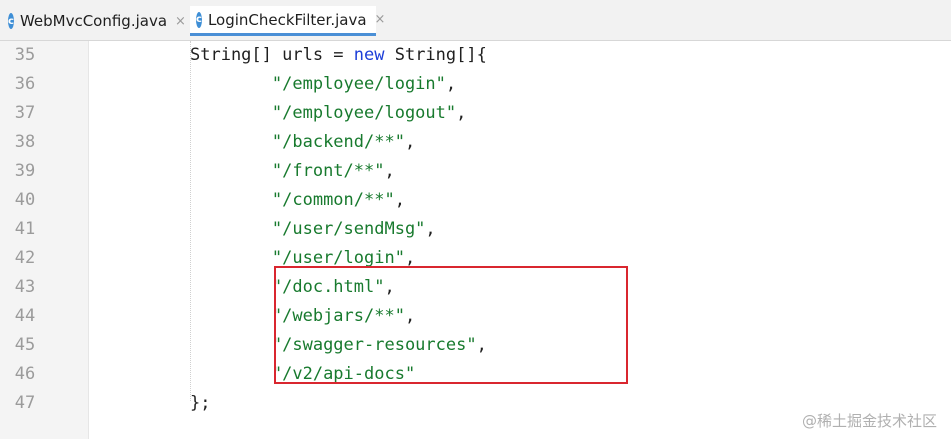 This screenshot has width=951, height=439. Describe the element at coordinates (272, 55) in the screenshot. I see `code-token-pre: String[] urls =` at that location.